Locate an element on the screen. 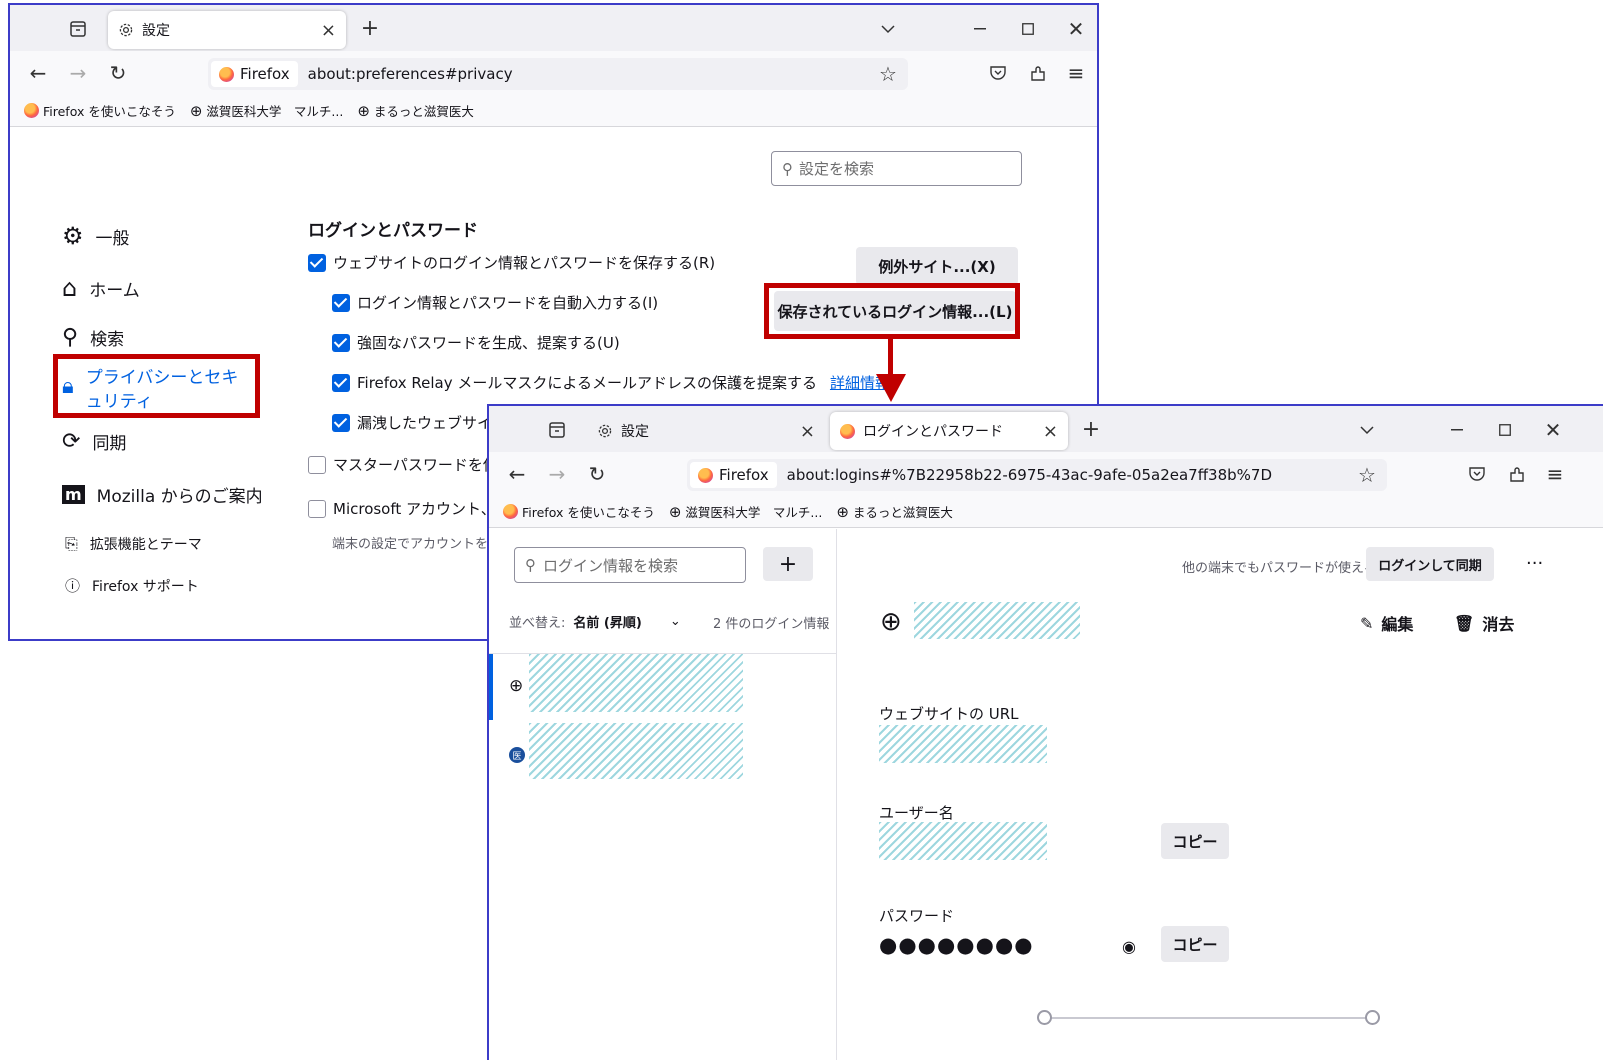 The image size is (1603, 1060). exceptions-button: 例外サイト...(X) is located at coordinates (937, 266).